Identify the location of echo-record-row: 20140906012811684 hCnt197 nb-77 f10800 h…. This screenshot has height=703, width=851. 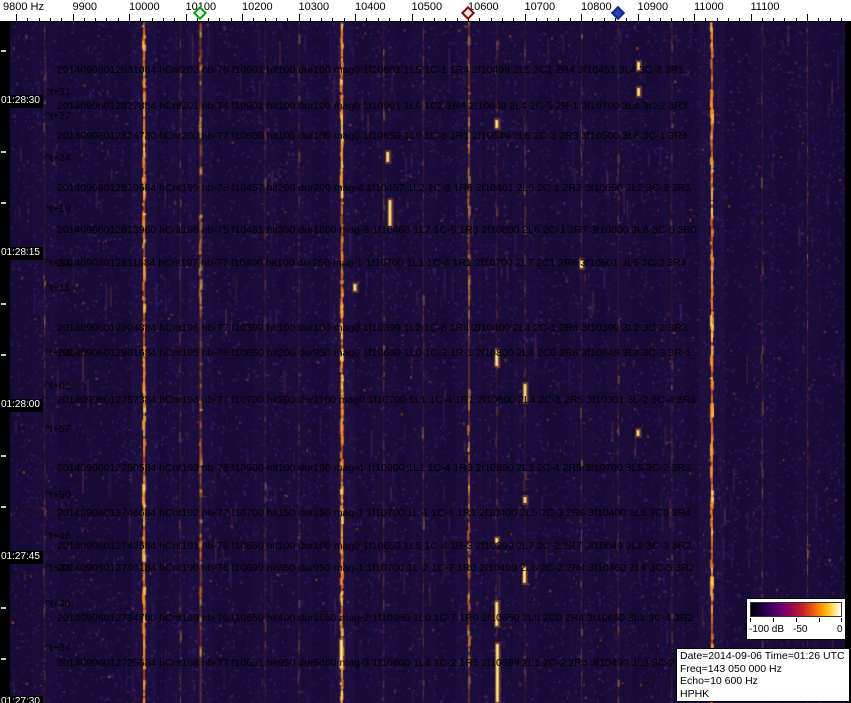
(372, 263).